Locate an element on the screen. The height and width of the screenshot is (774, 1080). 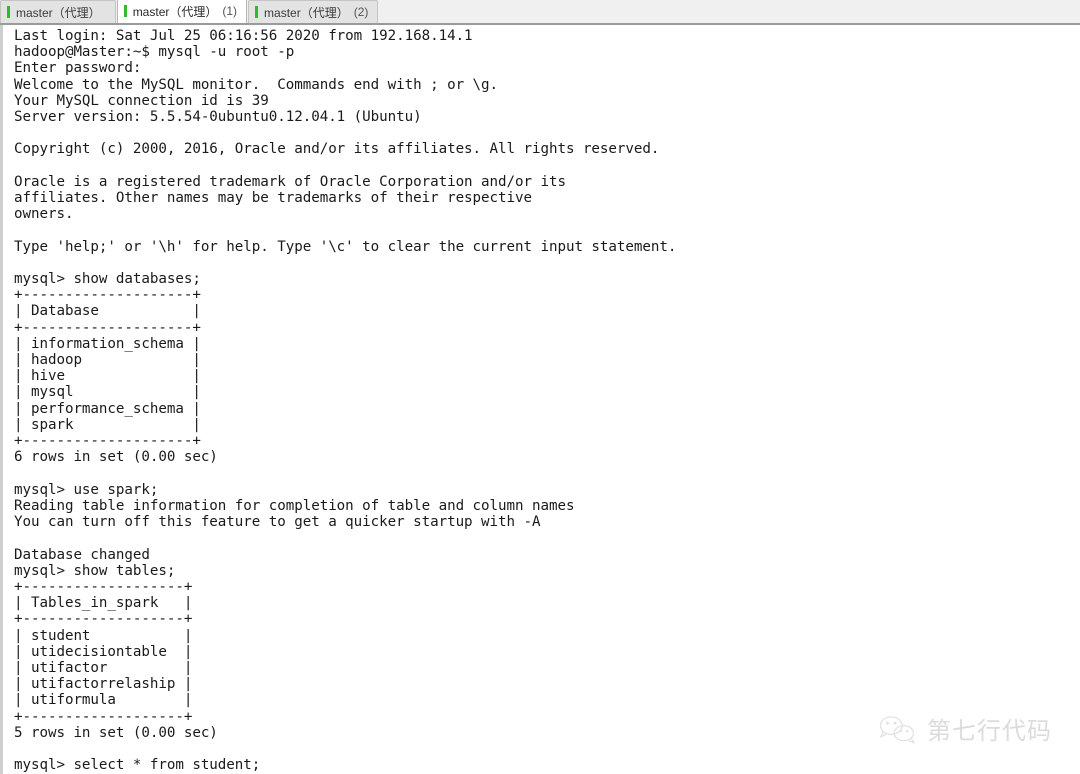
tab-master-1: master（代理） (1) is located at coordinates (182, 11).